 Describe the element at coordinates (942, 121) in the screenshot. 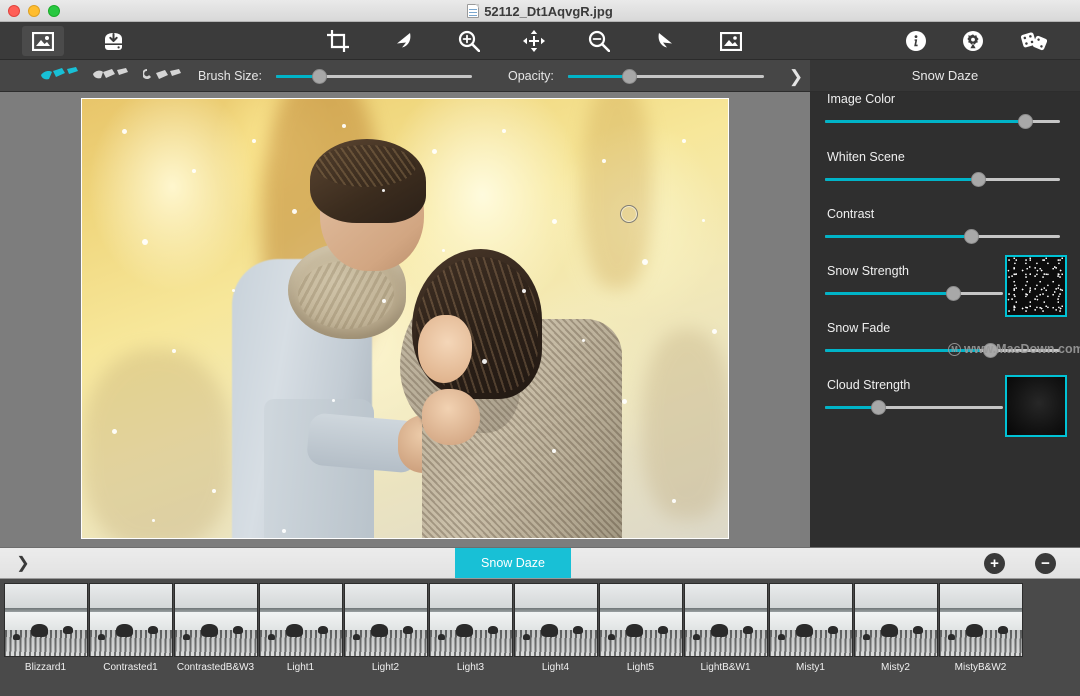

I see `image-color-slider` at that location.